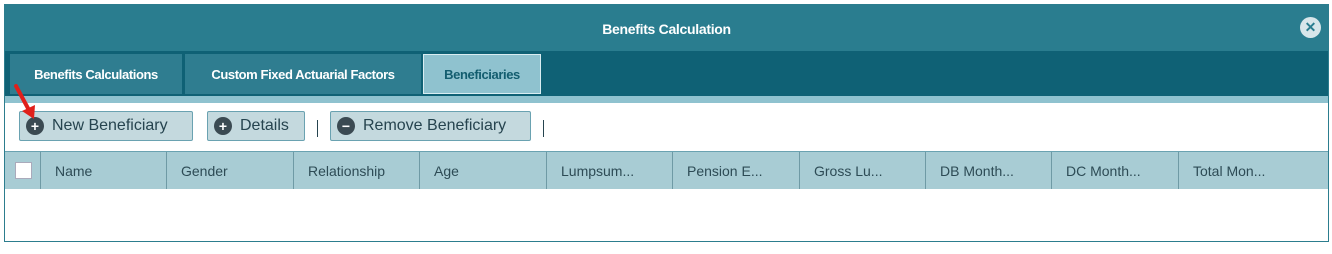 The height and width of the screenshot is (254, 1332). Describe the element at coordinates (223, 126) in the screenshot. I see `plus-icon: +` at that location.